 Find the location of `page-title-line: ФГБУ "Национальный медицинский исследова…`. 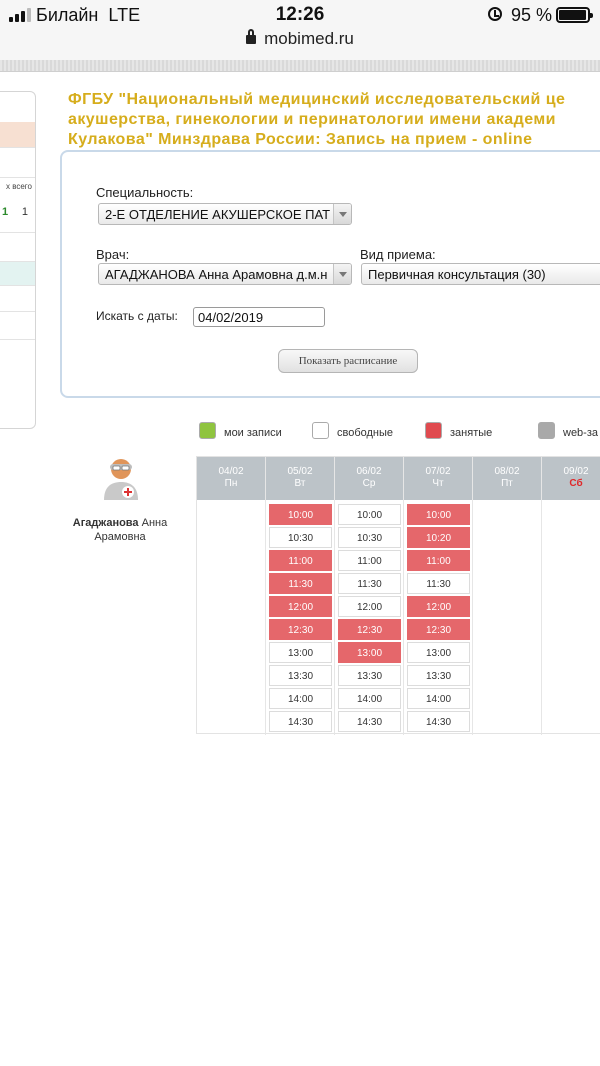

page-title-line: ФГБУ "Национальный медицинский исследова… is located at coordinates (317, 99).